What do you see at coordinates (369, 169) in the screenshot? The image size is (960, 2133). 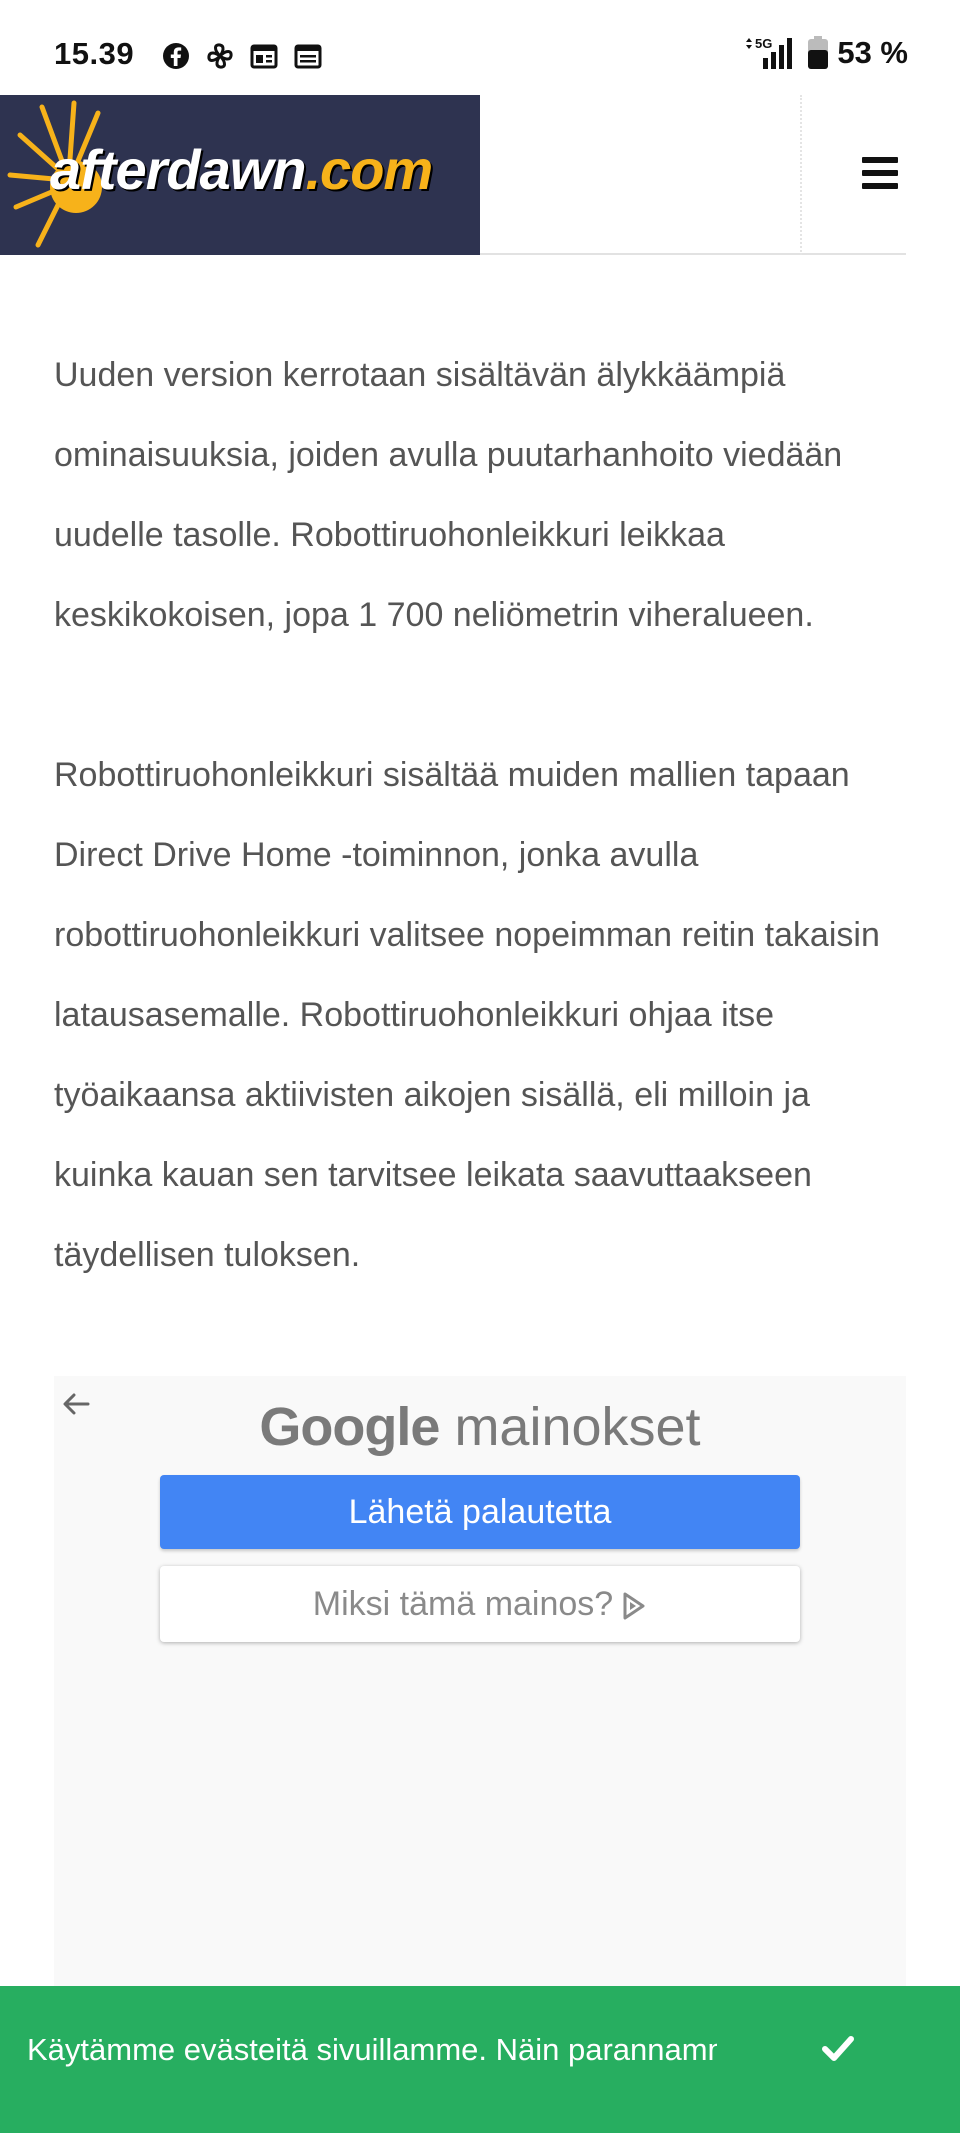 I see `logo-domain: .com` at bounding box center [369, 169].